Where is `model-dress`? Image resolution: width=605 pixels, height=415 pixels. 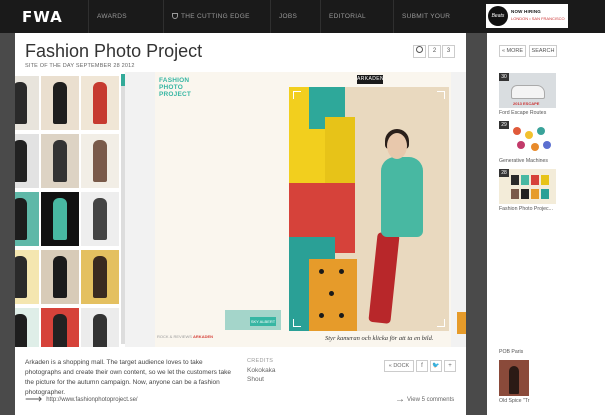
model-dress is located at coordinates (402, 197).